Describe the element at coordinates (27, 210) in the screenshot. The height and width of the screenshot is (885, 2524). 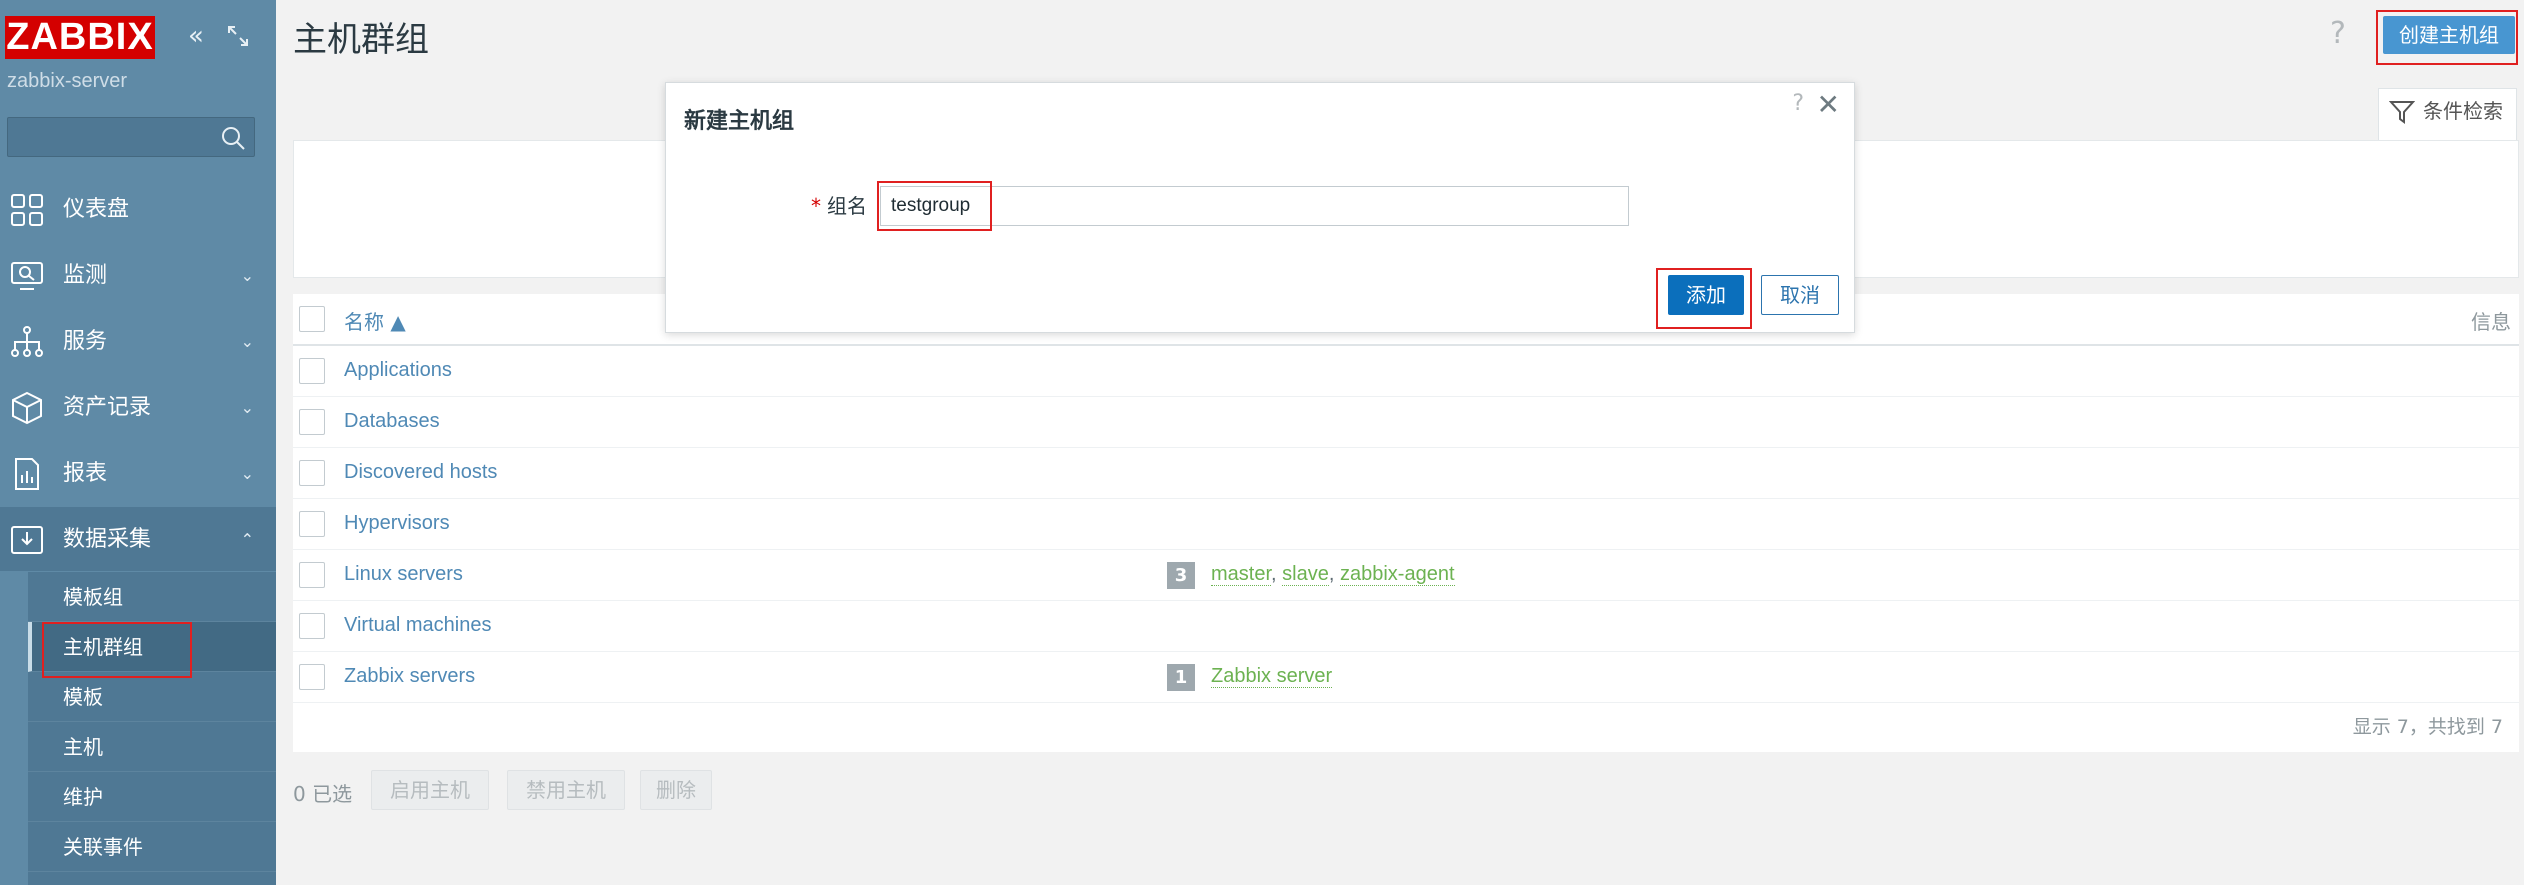
I see `dashboard-icon` at that location.